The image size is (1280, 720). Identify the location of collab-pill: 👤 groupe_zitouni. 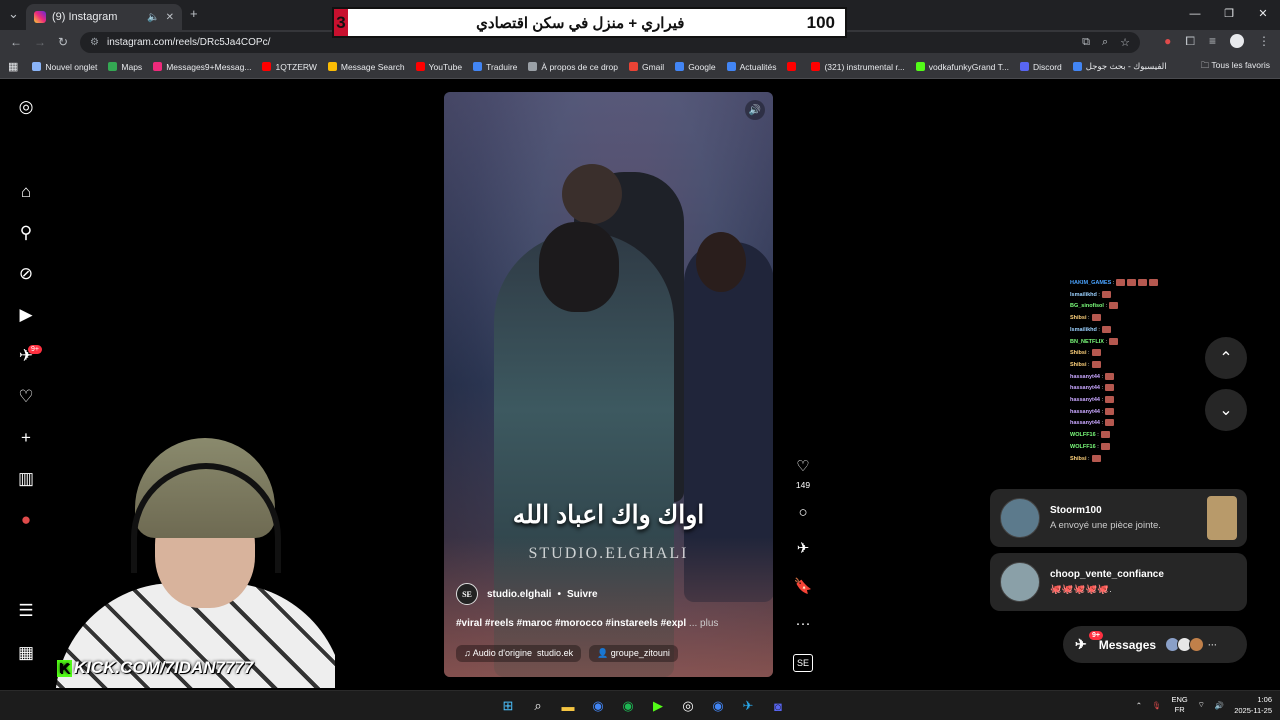
(633, 653).